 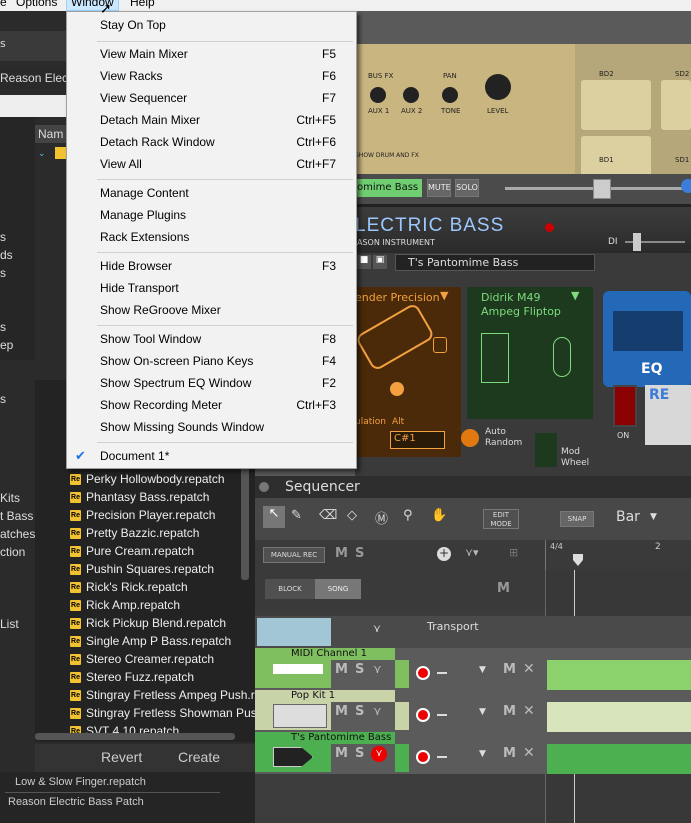 What do you see at coordinates (380, 262) in the screenshot?
I see `save-patch-icon: ▣` at bounding box center [380, 262].